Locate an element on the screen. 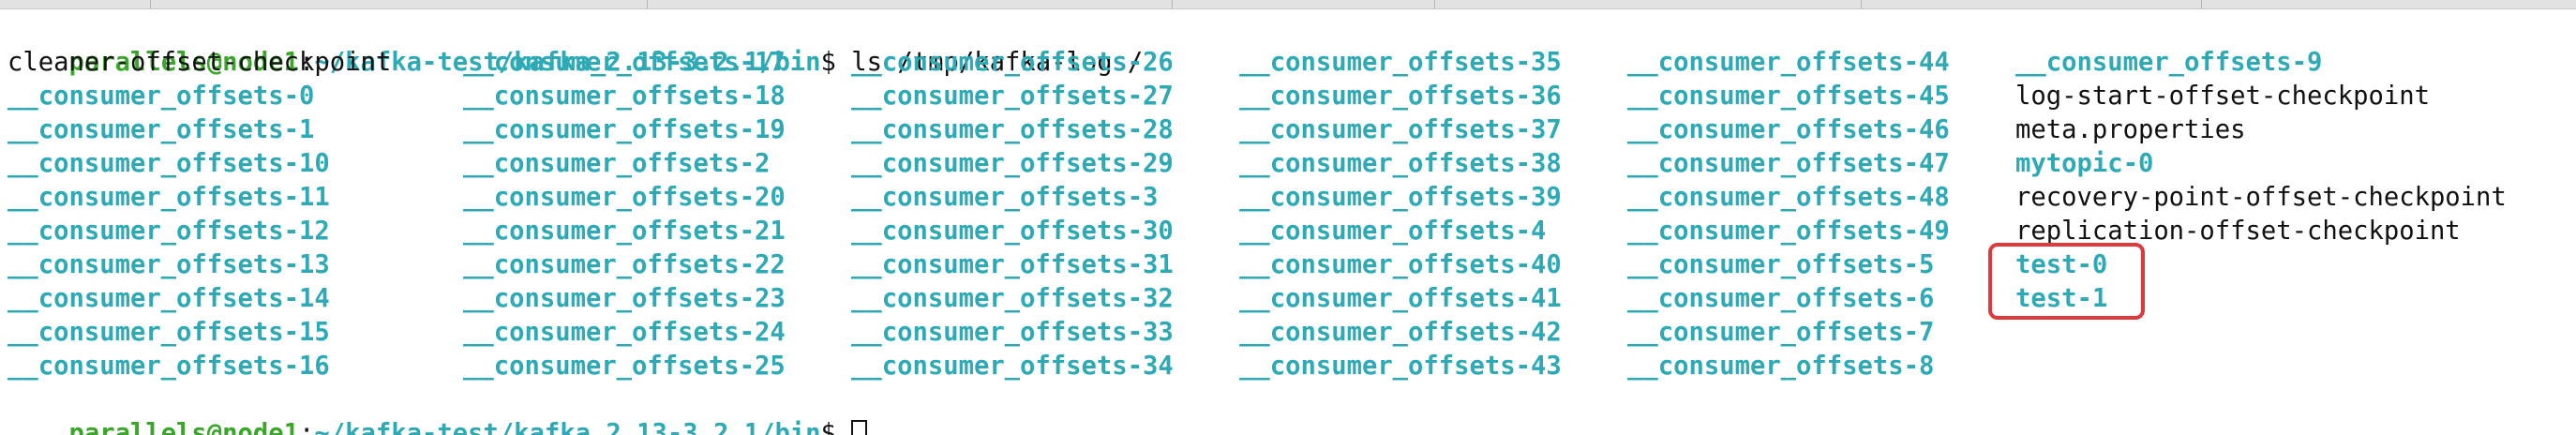  directory-entry: __consumer_offsets-26 is located at coordinates (1013, 63).